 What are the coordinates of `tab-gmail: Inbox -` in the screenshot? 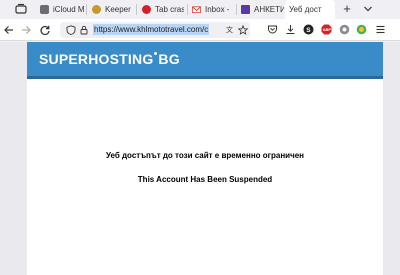 It's located at (213, 9).